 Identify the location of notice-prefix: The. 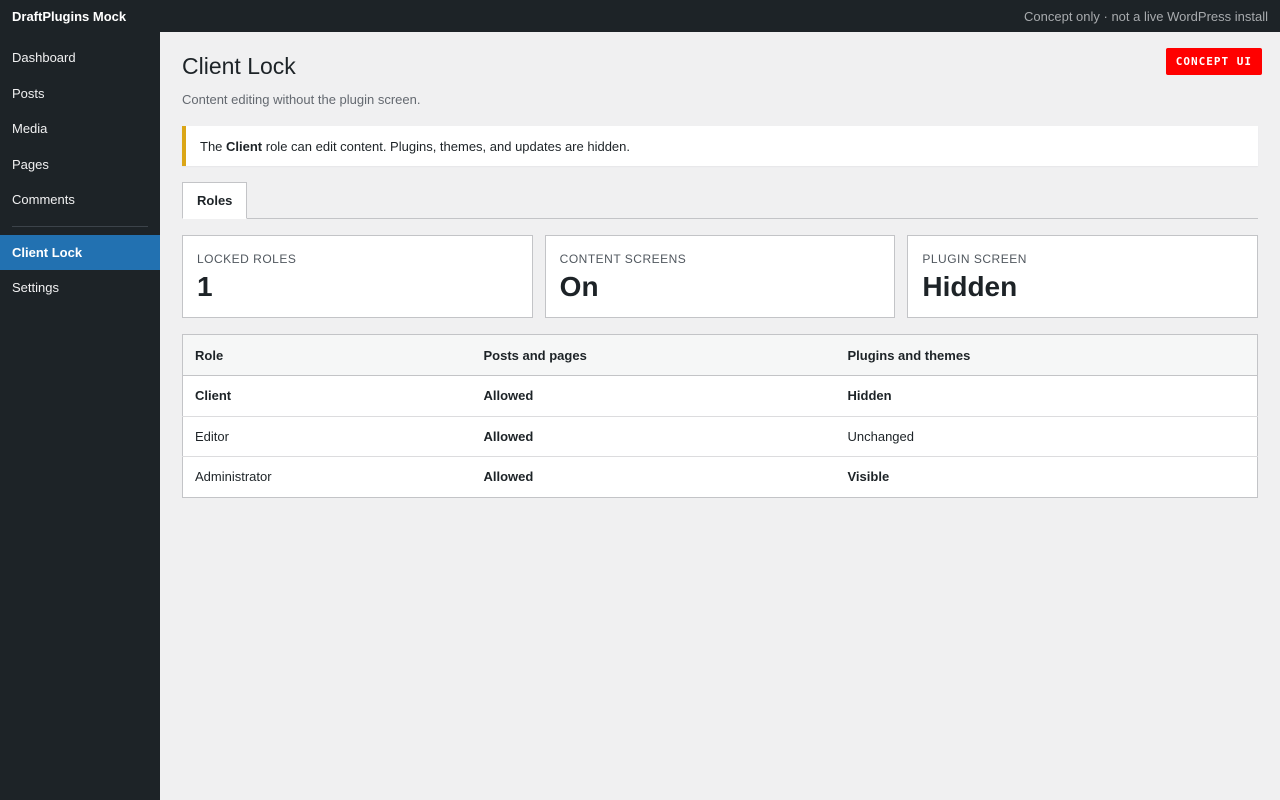
(213, 146).